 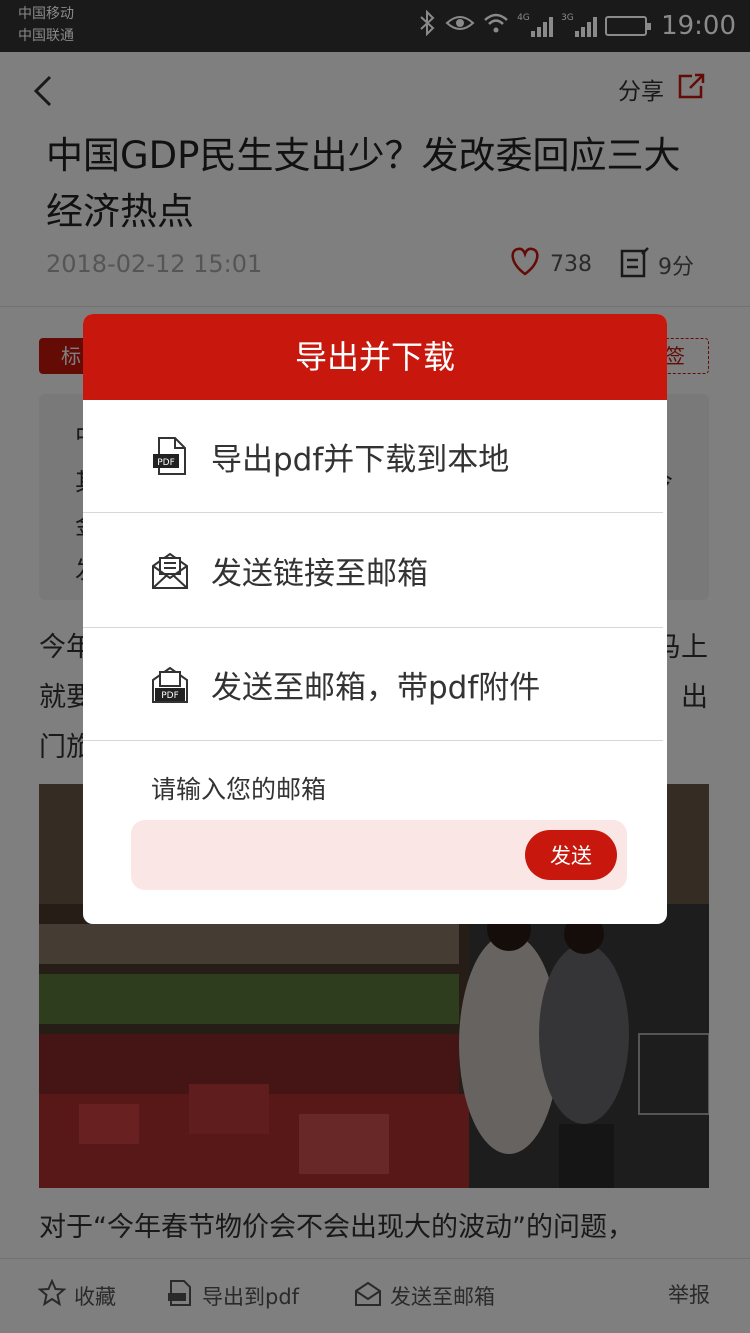 I want to click on wifi-icon, so click(x=496, y=26).